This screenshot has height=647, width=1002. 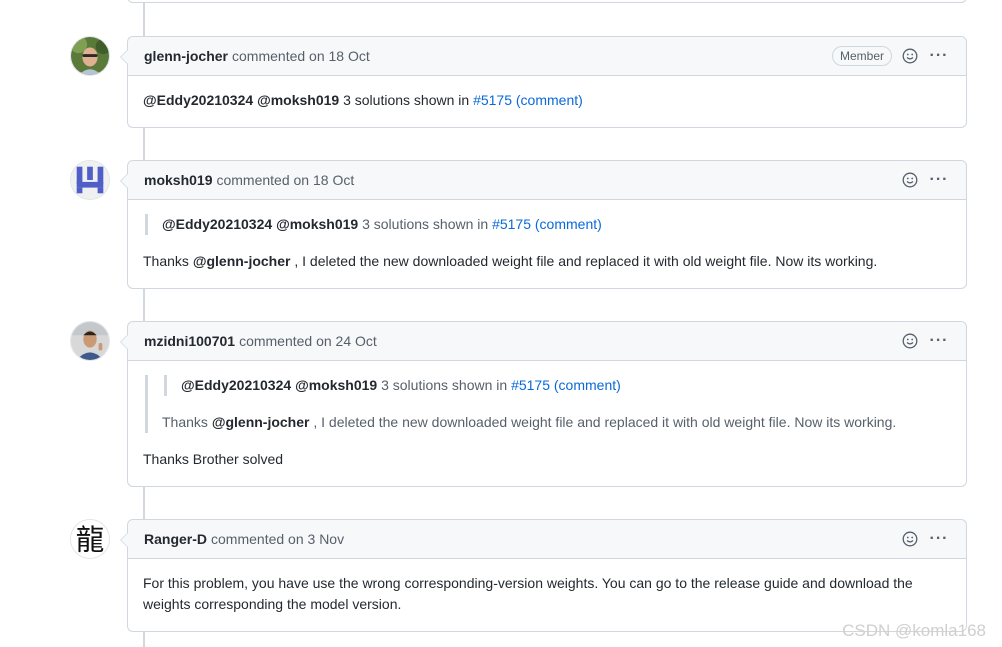 What do you see at coordinates (547, 1) in the screenshot?
I see `previous-comment-edge` at bounding box center [547, 1].